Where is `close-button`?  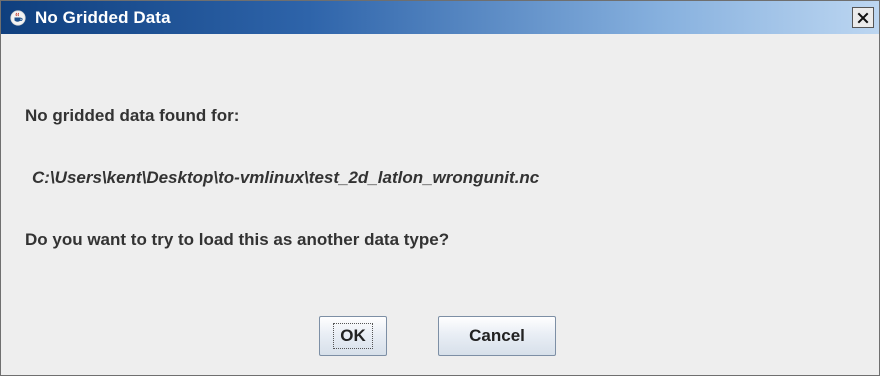 close-button is located at coordinates (863, 17).